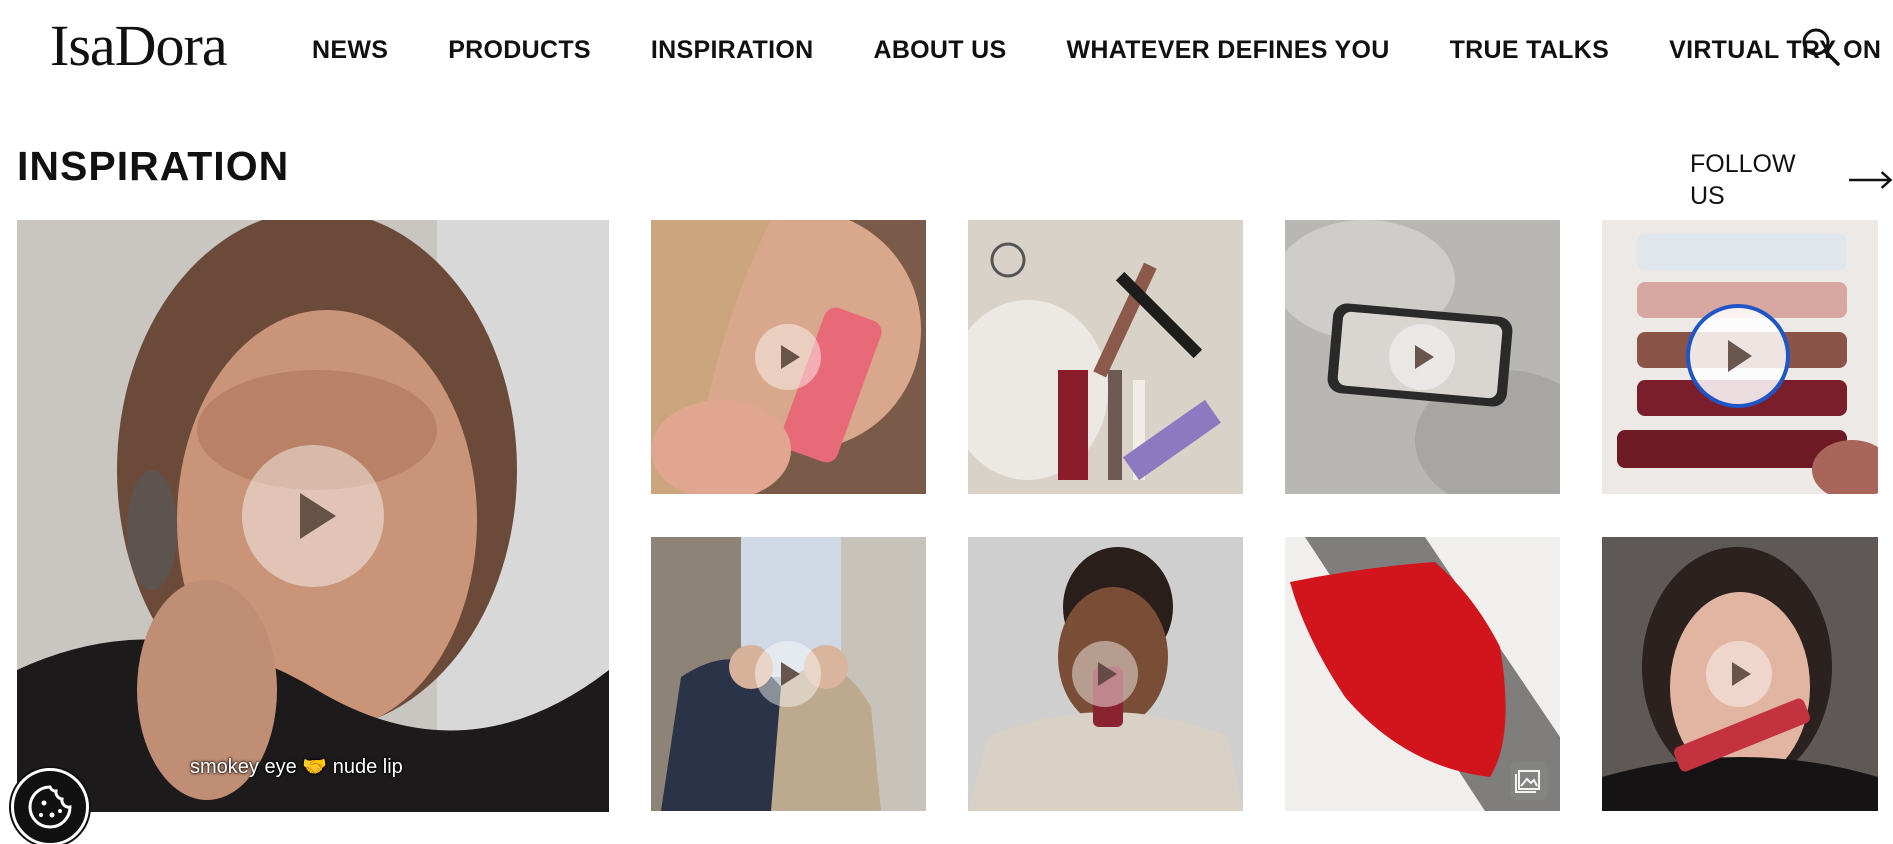 This screenshot has width=1893, height=844. What do you see at coordinates (1529, 781) in the screenshot?
I see `gallery-icon` at bounding box center [1529, 781].